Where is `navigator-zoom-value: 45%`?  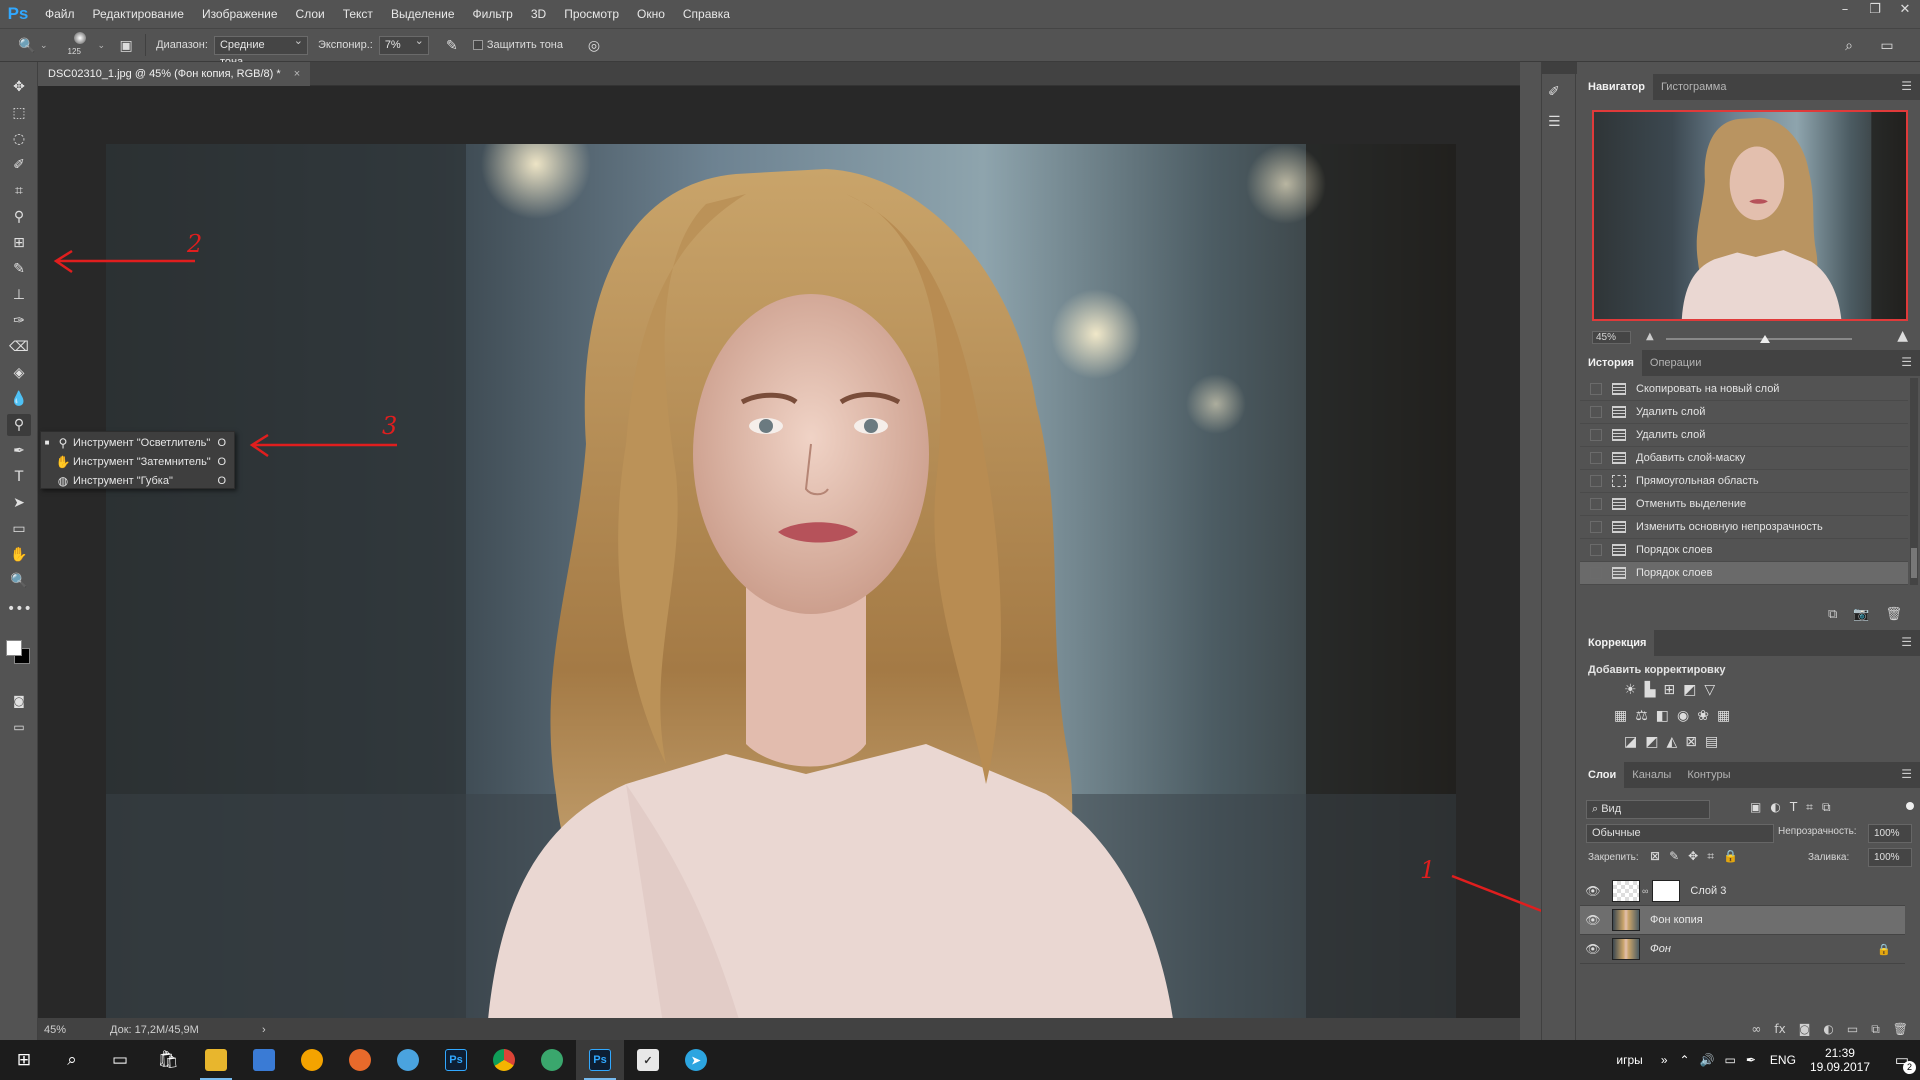
navigator-zoom-value: 45% is located at coordinates (1612, 337).